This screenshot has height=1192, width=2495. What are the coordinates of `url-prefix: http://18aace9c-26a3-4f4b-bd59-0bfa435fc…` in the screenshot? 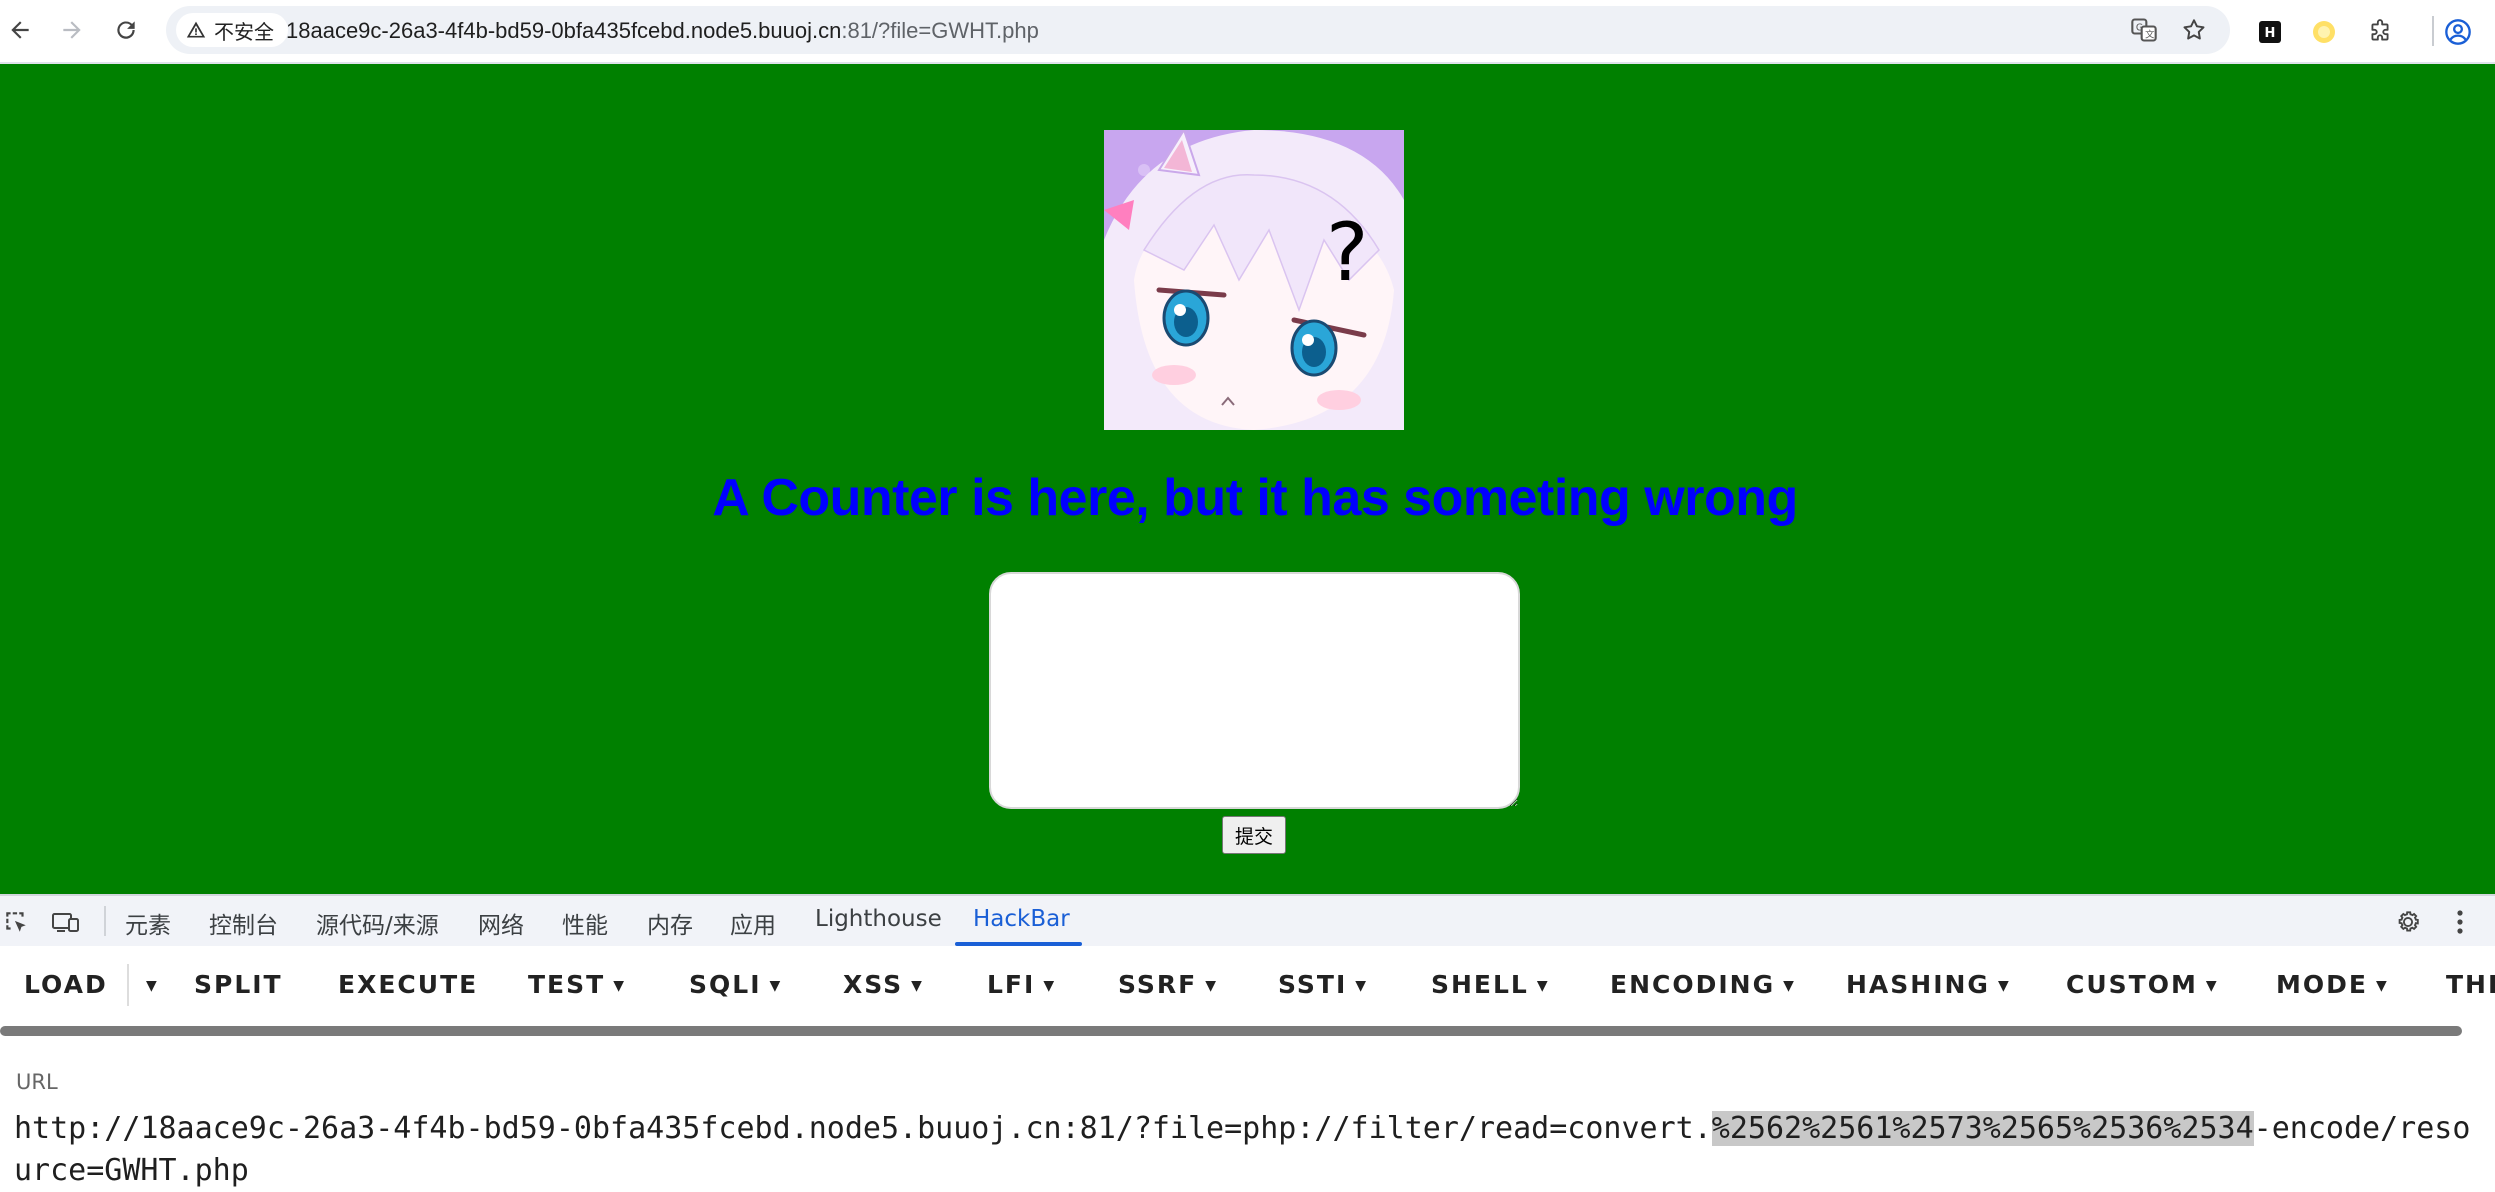 It's located at (863, 1128).